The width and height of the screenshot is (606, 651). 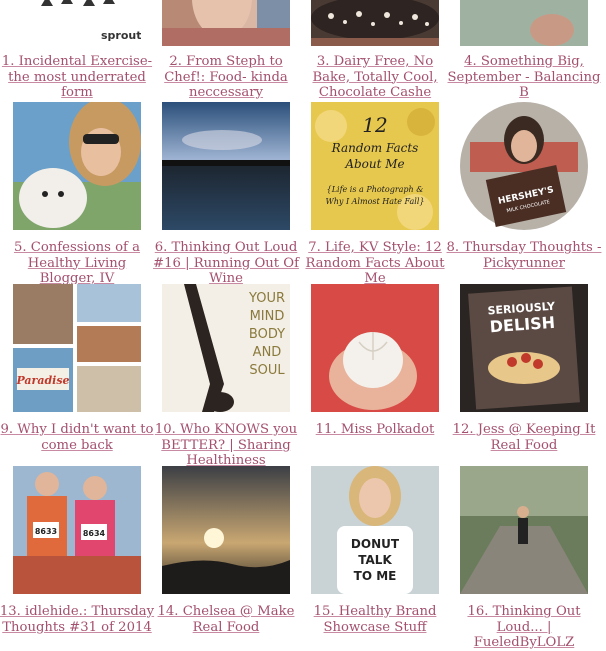 I want to click on seriously-delish-book-image: SERIOUSLY DELISH, so click(x=524, y=348).